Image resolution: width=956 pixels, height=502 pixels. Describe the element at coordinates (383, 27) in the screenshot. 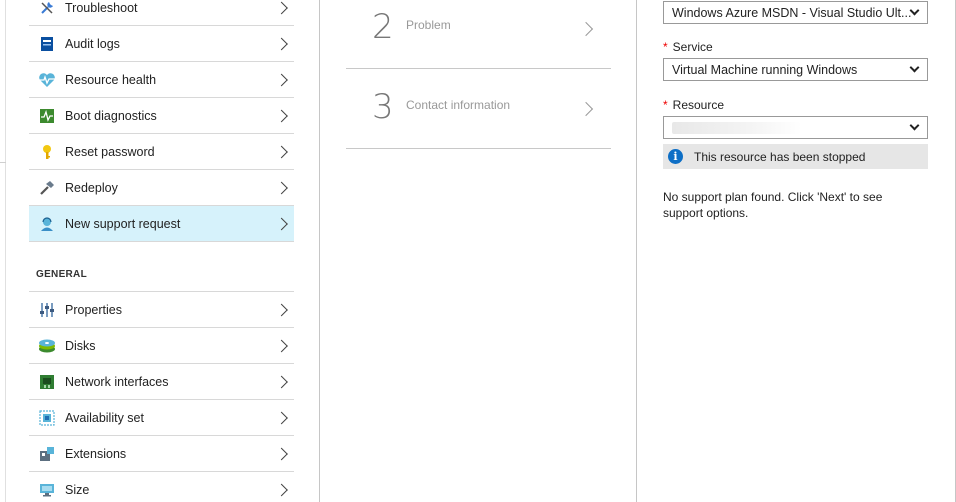

I see `step-number: 2` at that location.